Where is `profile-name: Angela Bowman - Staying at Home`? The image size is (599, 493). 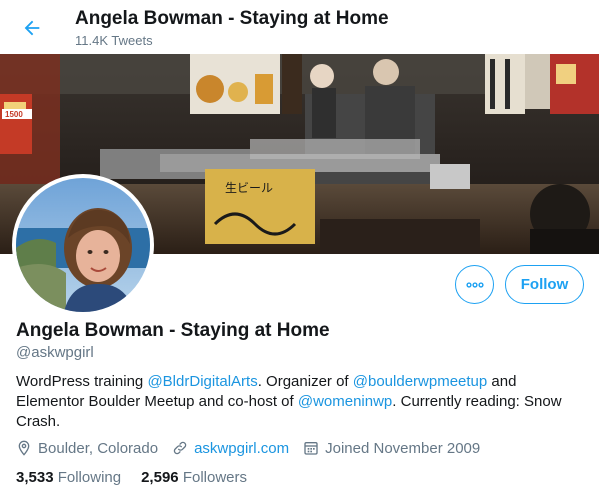
profile-name: Angela Bowman - Staying at Home is located at coordinates (173, 330).